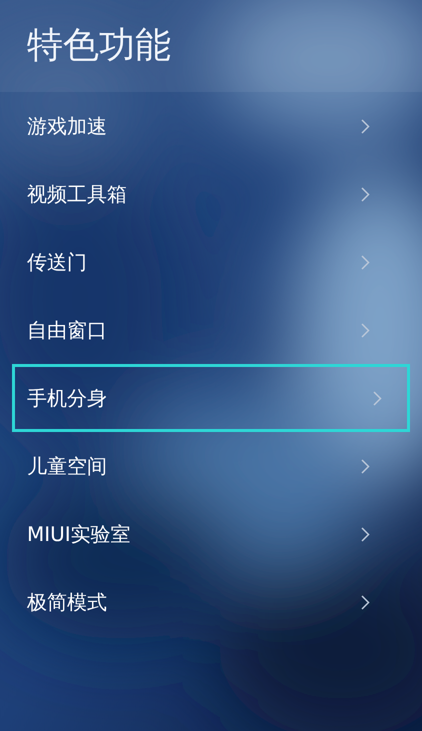 Image resolution: width=422 pixels, height=731 pixels. Describe the element at coordinates (211, 602) in the screenshot. I see `menu-item: 极简模式` at that location.